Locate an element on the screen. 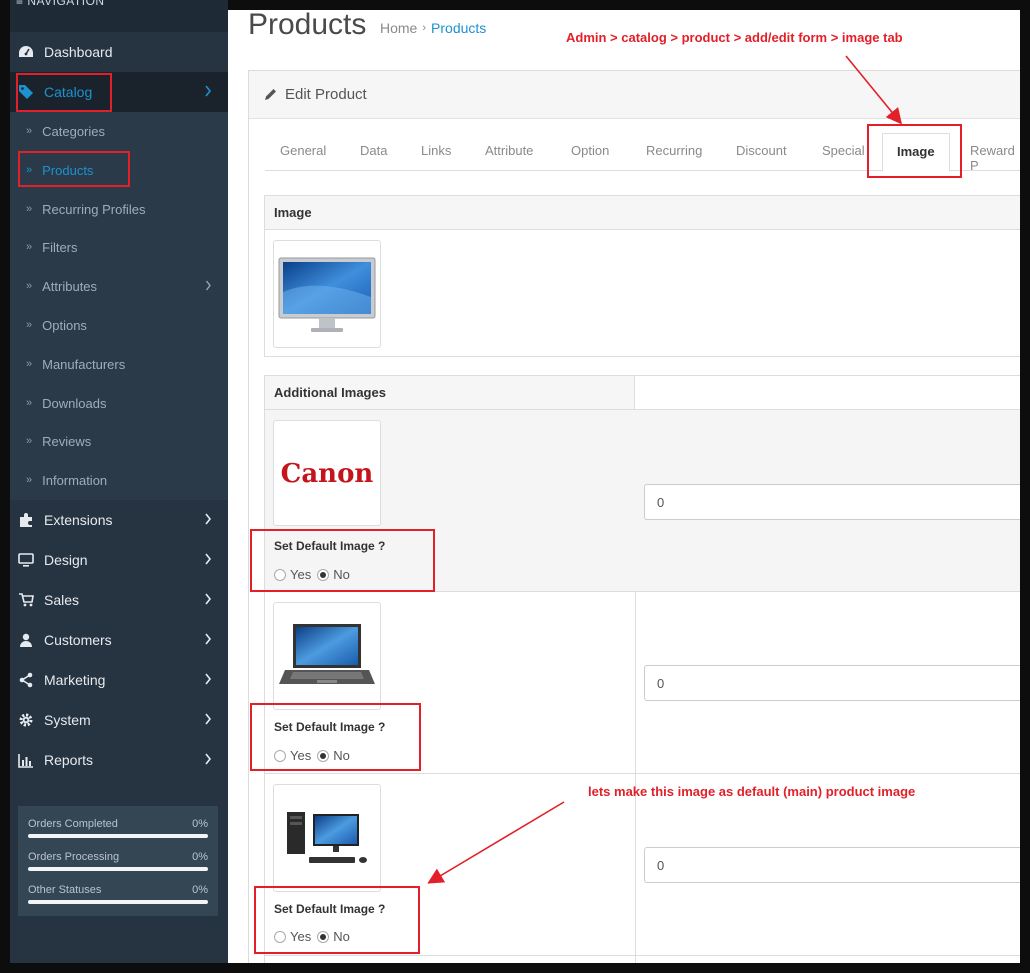 The height and width of the screenshot is (973, 1030). monitor-image is located at coordinates (327, 294).